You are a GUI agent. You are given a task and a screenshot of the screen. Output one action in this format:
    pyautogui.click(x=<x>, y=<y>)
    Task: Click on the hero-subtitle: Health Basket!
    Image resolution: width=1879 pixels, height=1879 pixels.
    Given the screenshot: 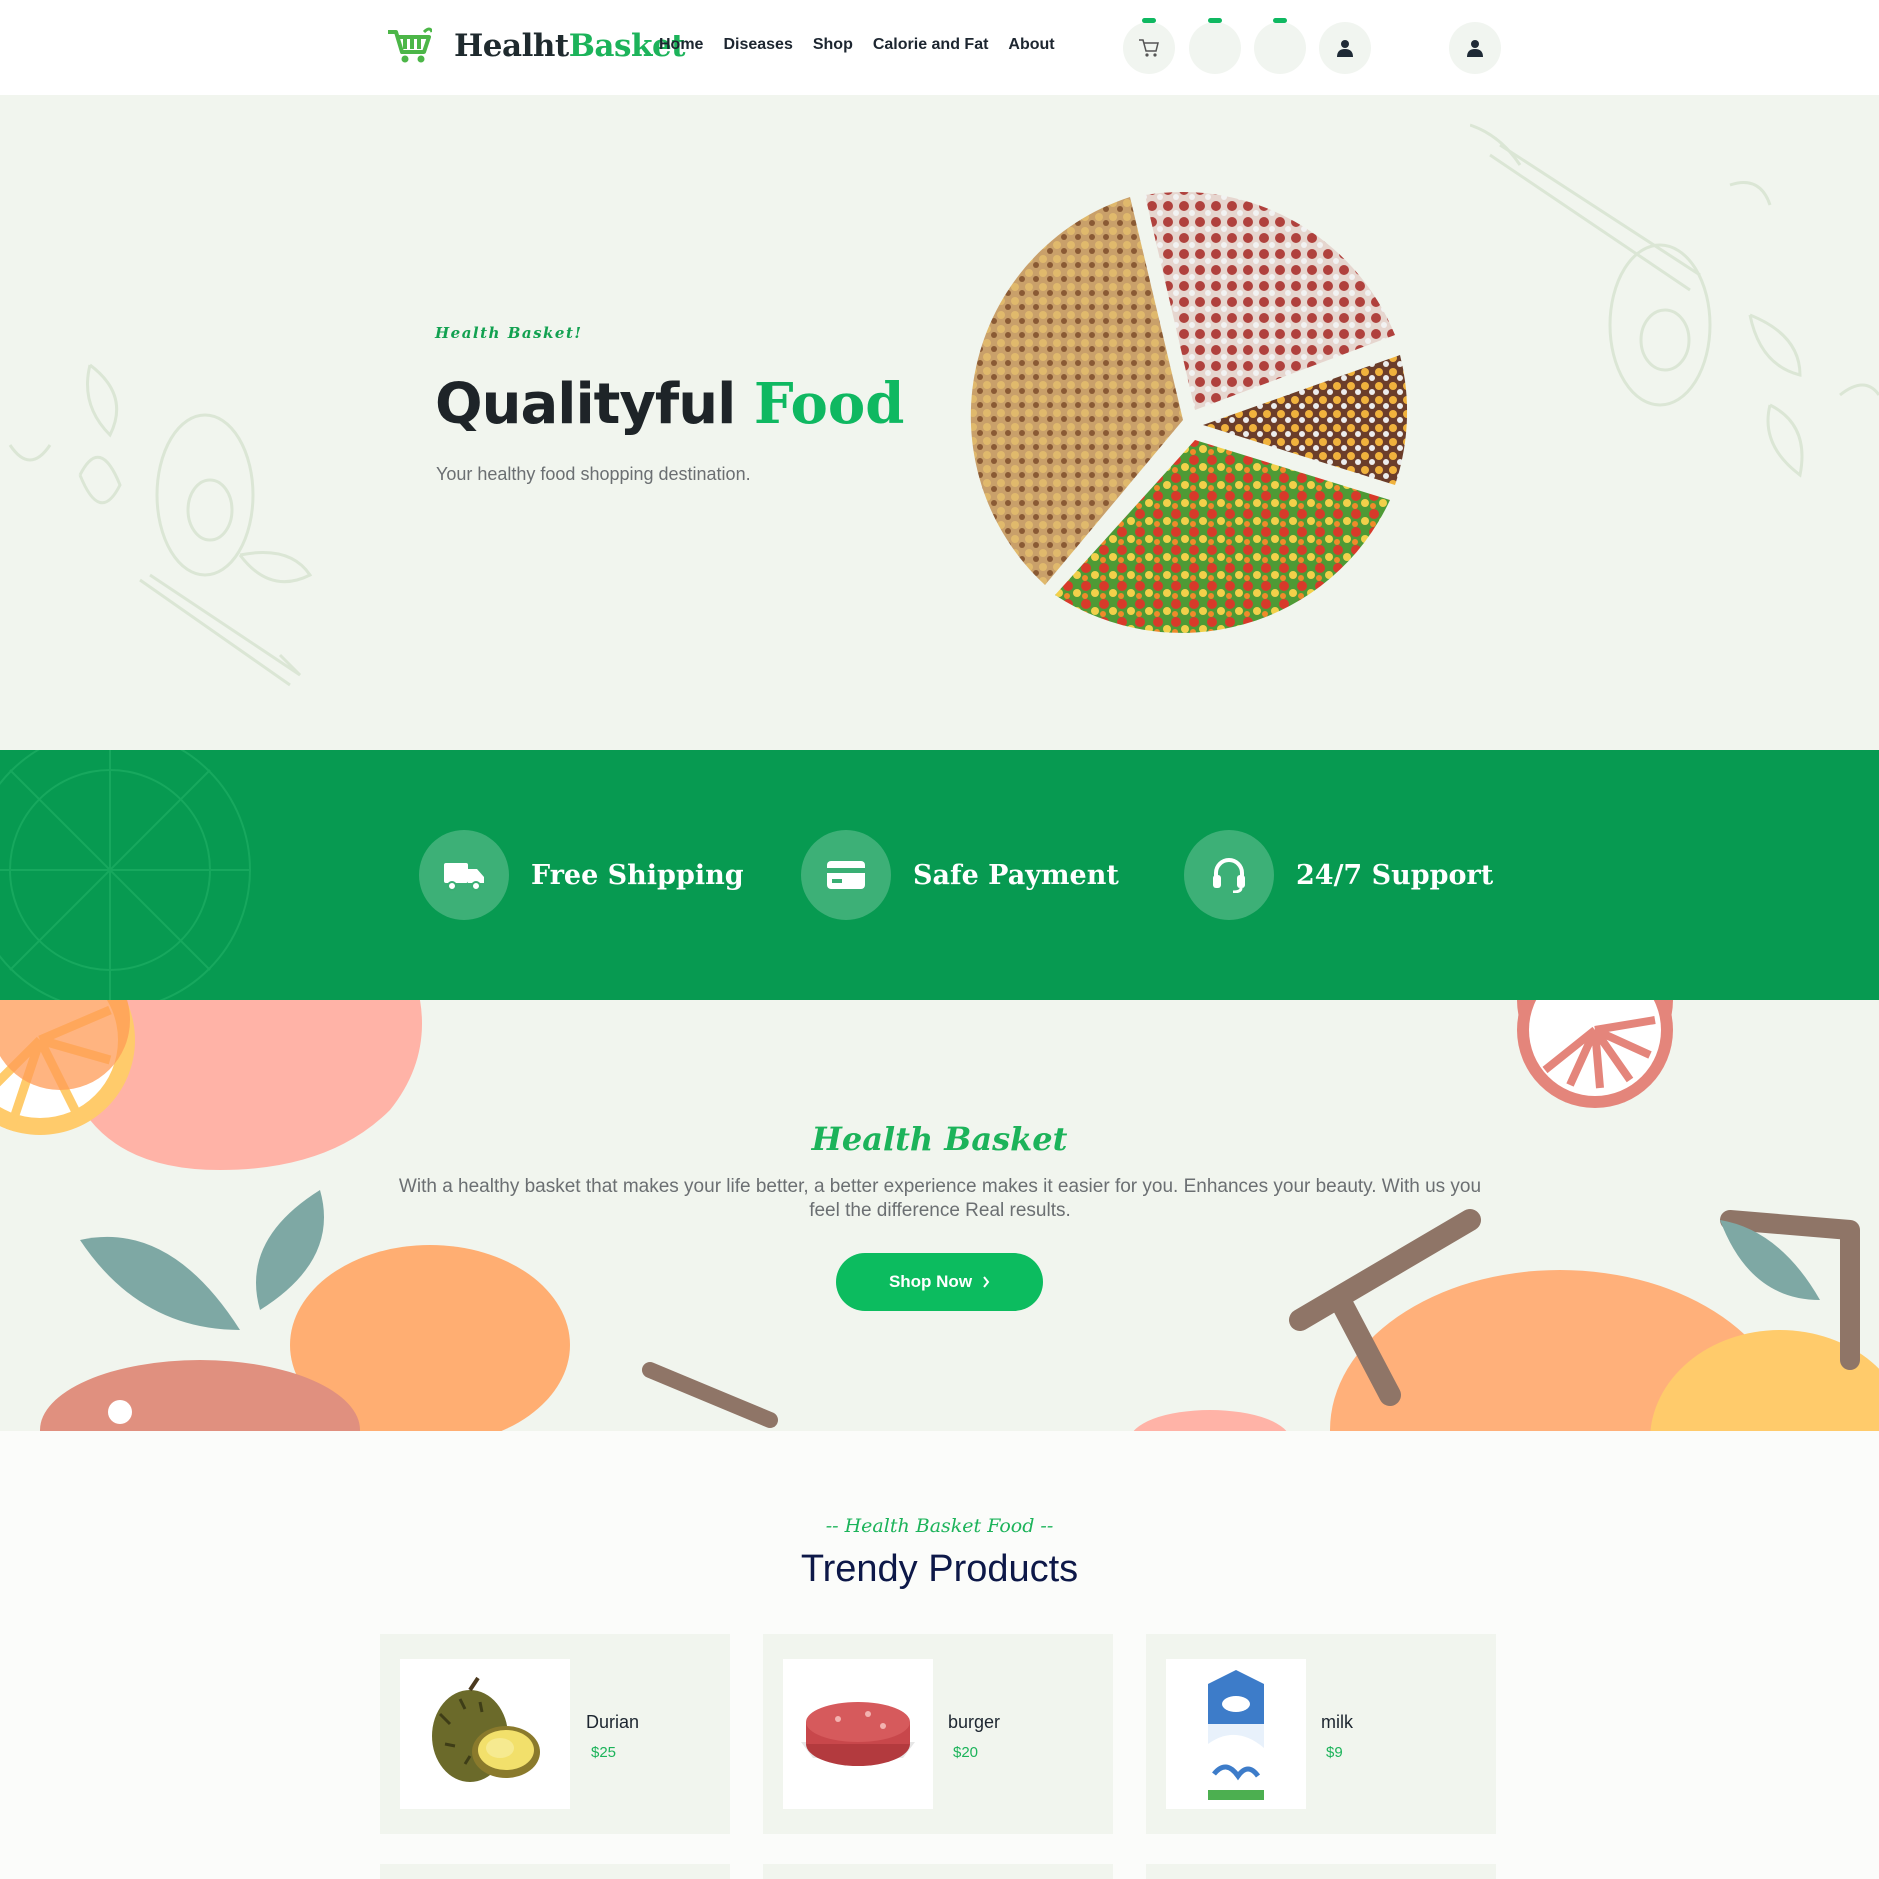 What is the action you would take?
    pyautogui.click(x=509, y=333)
    